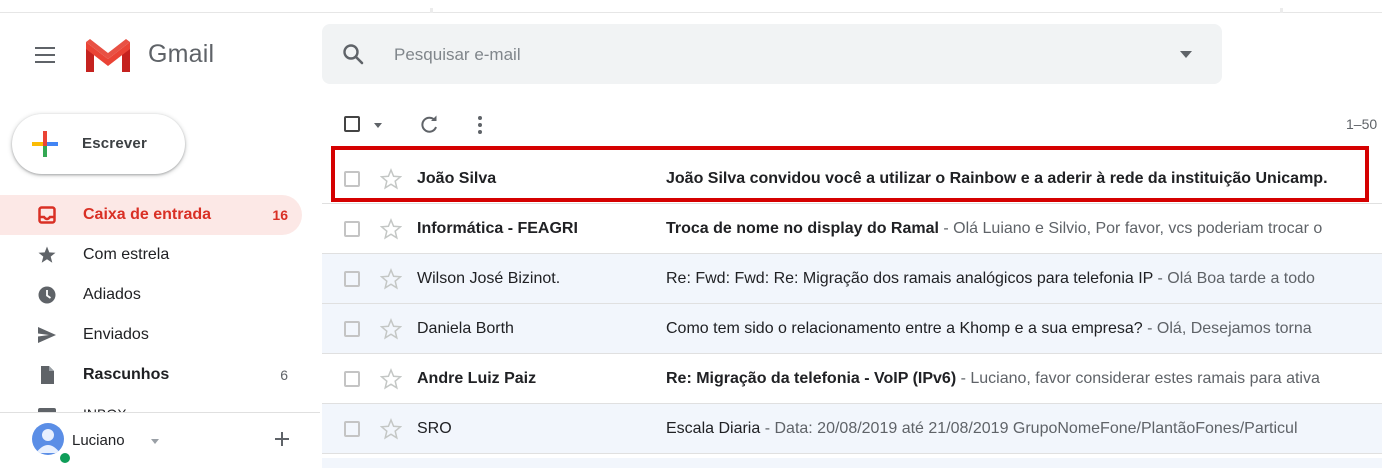 Image resolution: width=1382 pixels, height=469 pixels. What do you see at coordinates (47, 215) in the screenshot?
I see `inbox-icon` at bounding box center [47, 215].